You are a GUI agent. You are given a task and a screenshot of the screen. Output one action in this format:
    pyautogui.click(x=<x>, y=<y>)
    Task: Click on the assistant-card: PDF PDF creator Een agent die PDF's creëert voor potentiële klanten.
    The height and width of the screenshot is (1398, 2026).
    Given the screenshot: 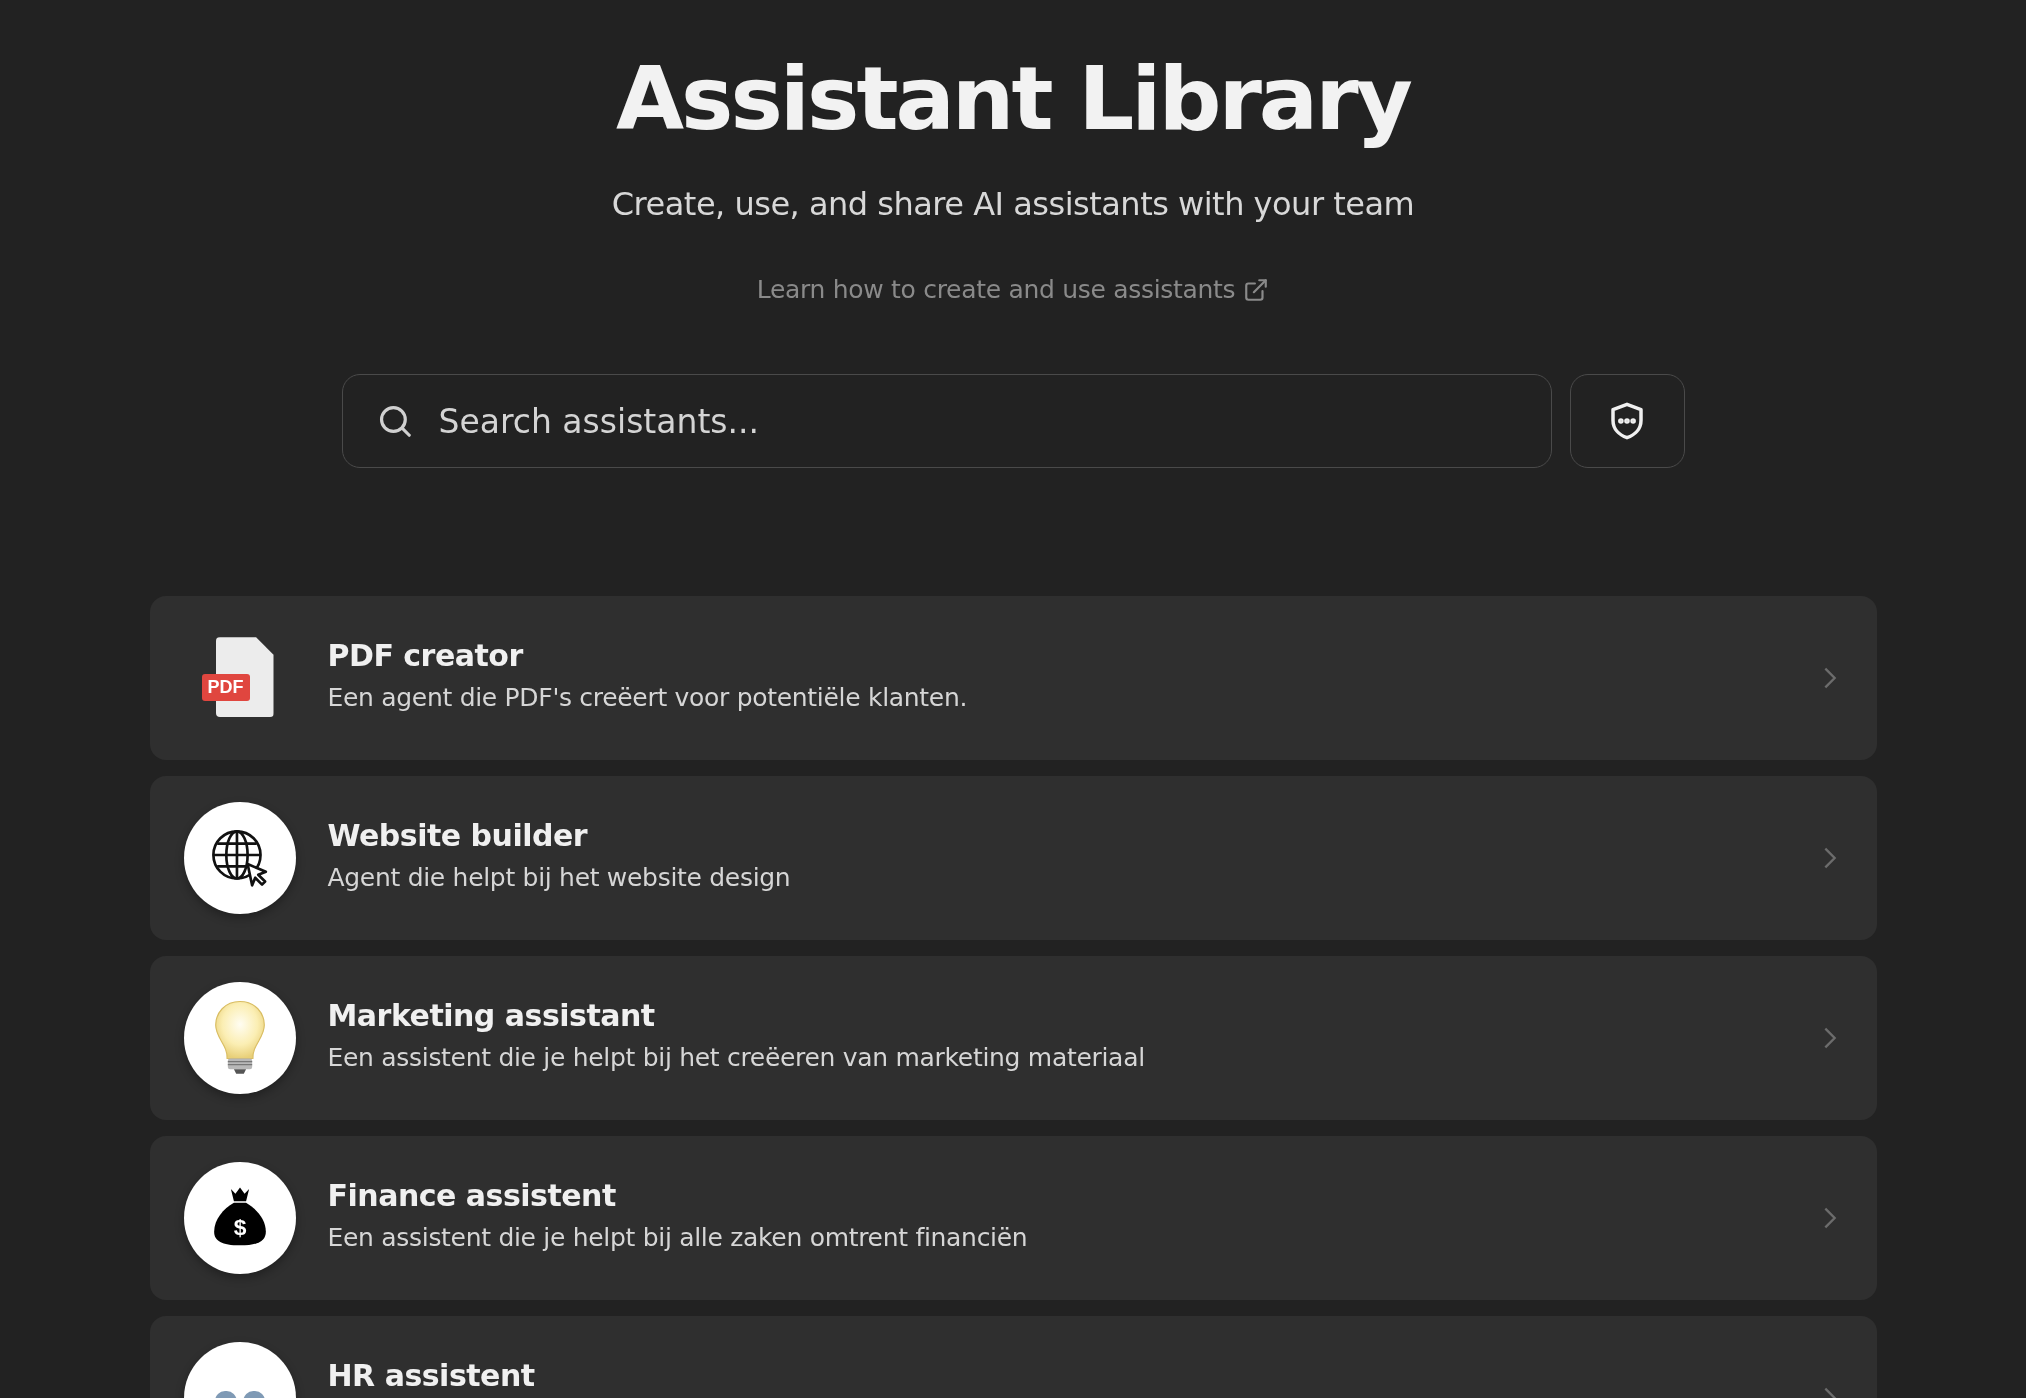 What is the action you would take?
    pyautogui.click(x=1013, y=678)
    